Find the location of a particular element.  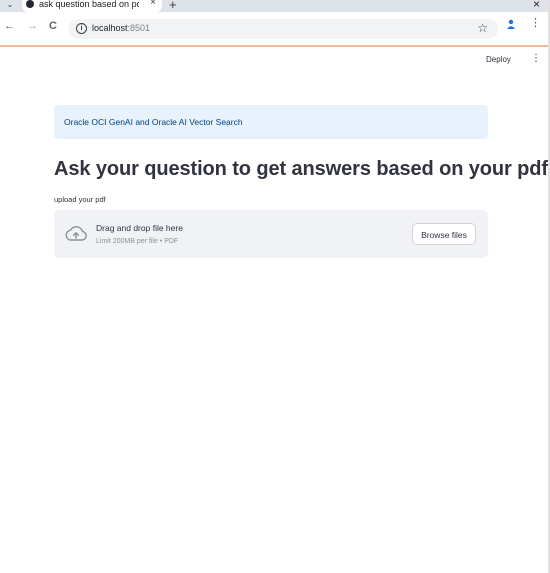

bookmark-star-icon: ☆ is located at coordinates (482, 28).